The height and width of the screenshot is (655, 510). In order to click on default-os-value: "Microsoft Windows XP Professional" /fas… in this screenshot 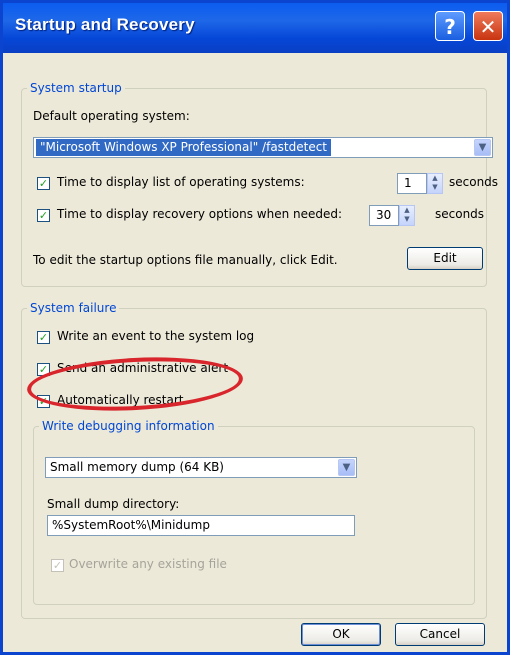, I will do `click(184, 147)`.